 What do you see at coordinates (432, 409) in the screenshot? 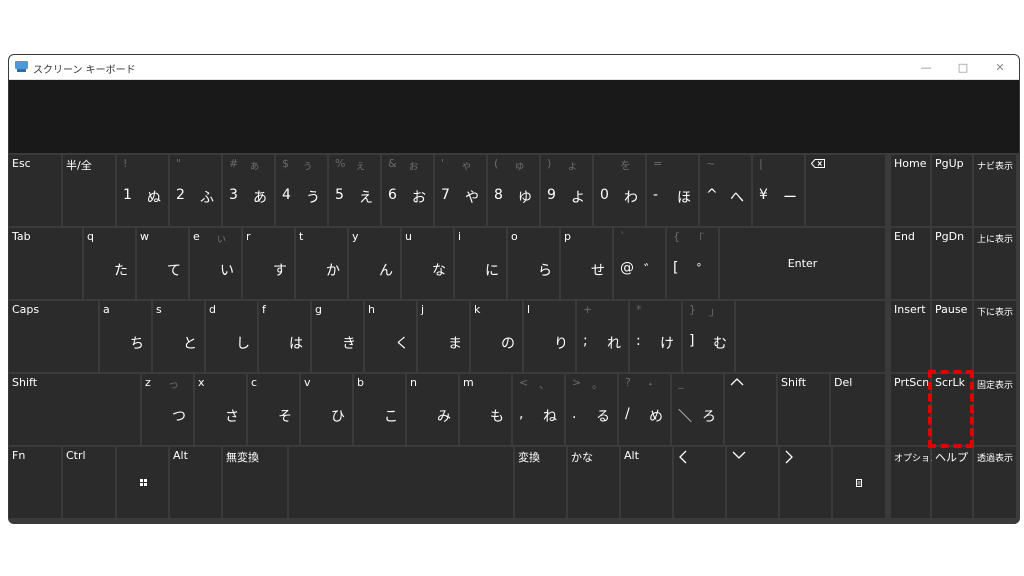
I see `key-n: nみ` at bounding box center [432, 409].